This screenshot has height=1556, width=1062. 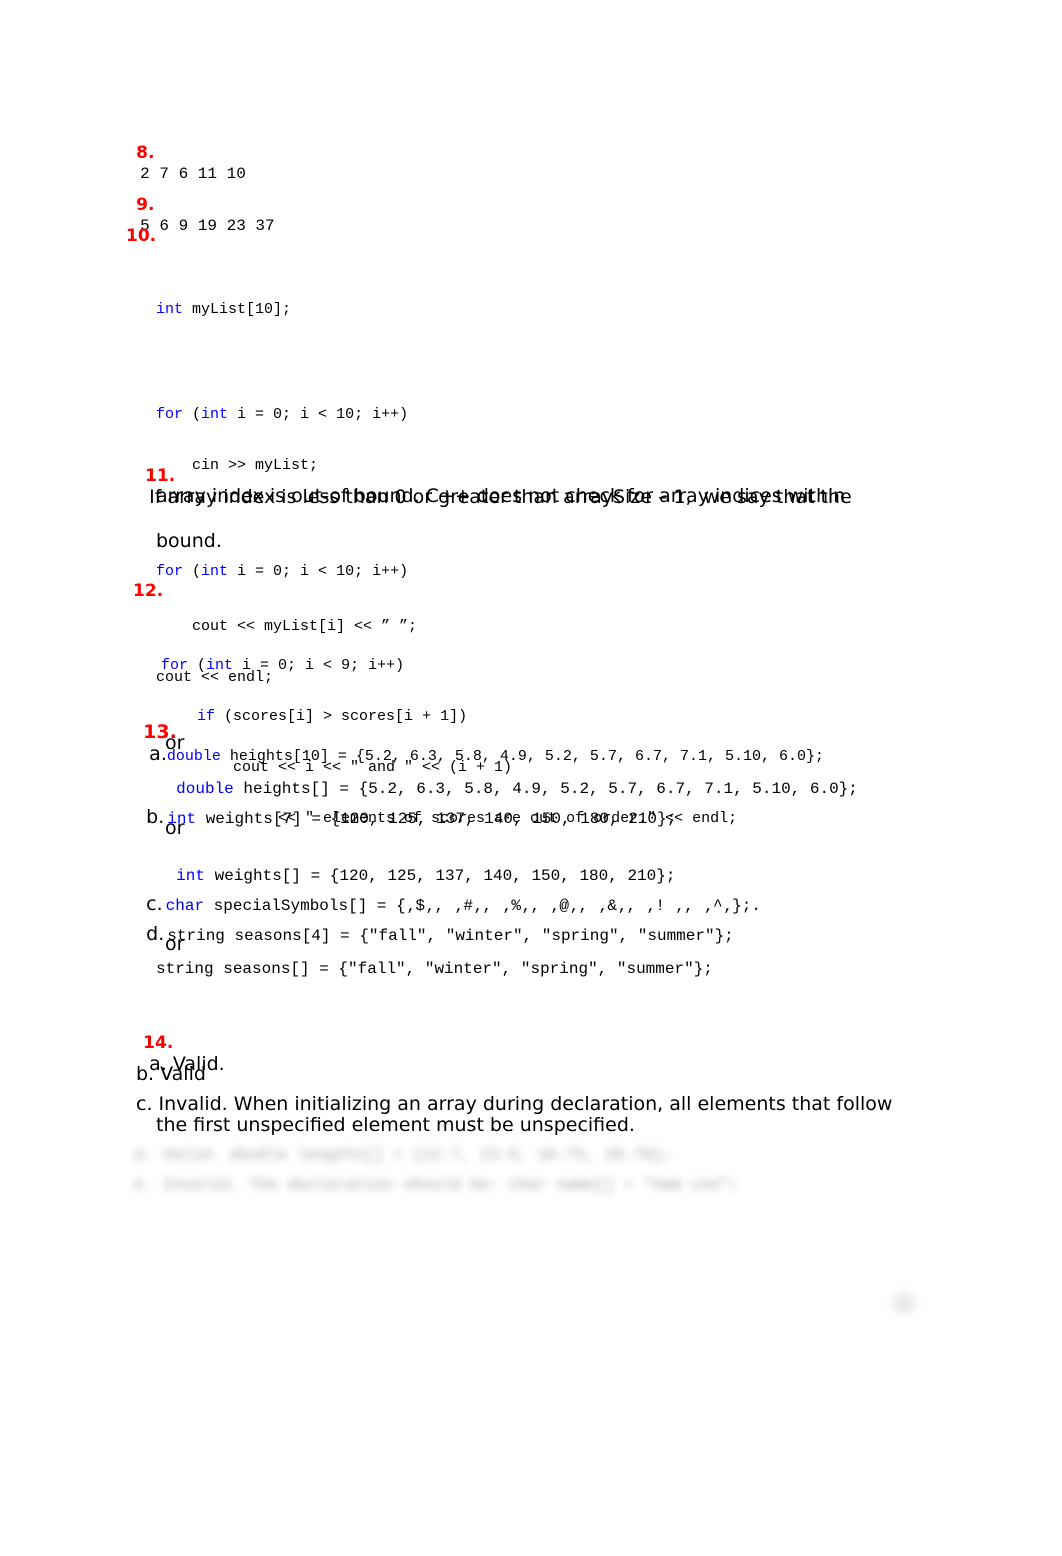 What do you see at coordinates (904, 1303) in the screenshot?
I see `page-number-blur` at bounding box center [904, 1303].